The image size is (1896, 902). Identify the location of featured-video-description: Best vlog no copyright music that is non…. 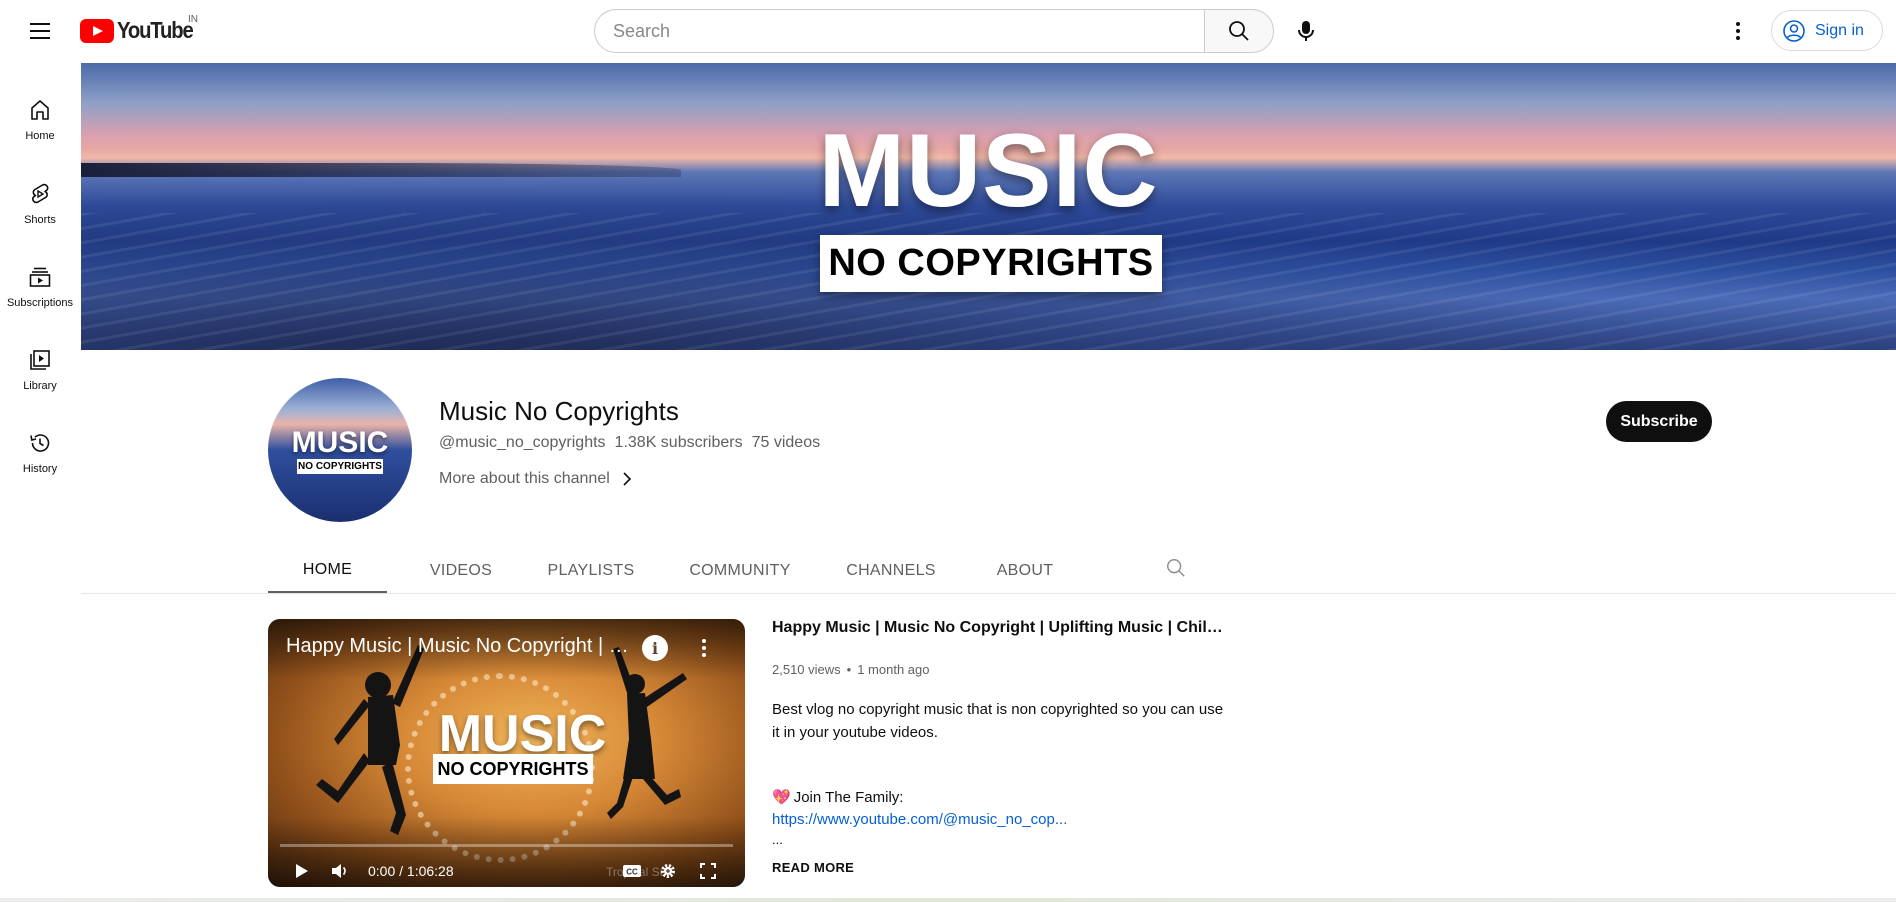
(998, 721).